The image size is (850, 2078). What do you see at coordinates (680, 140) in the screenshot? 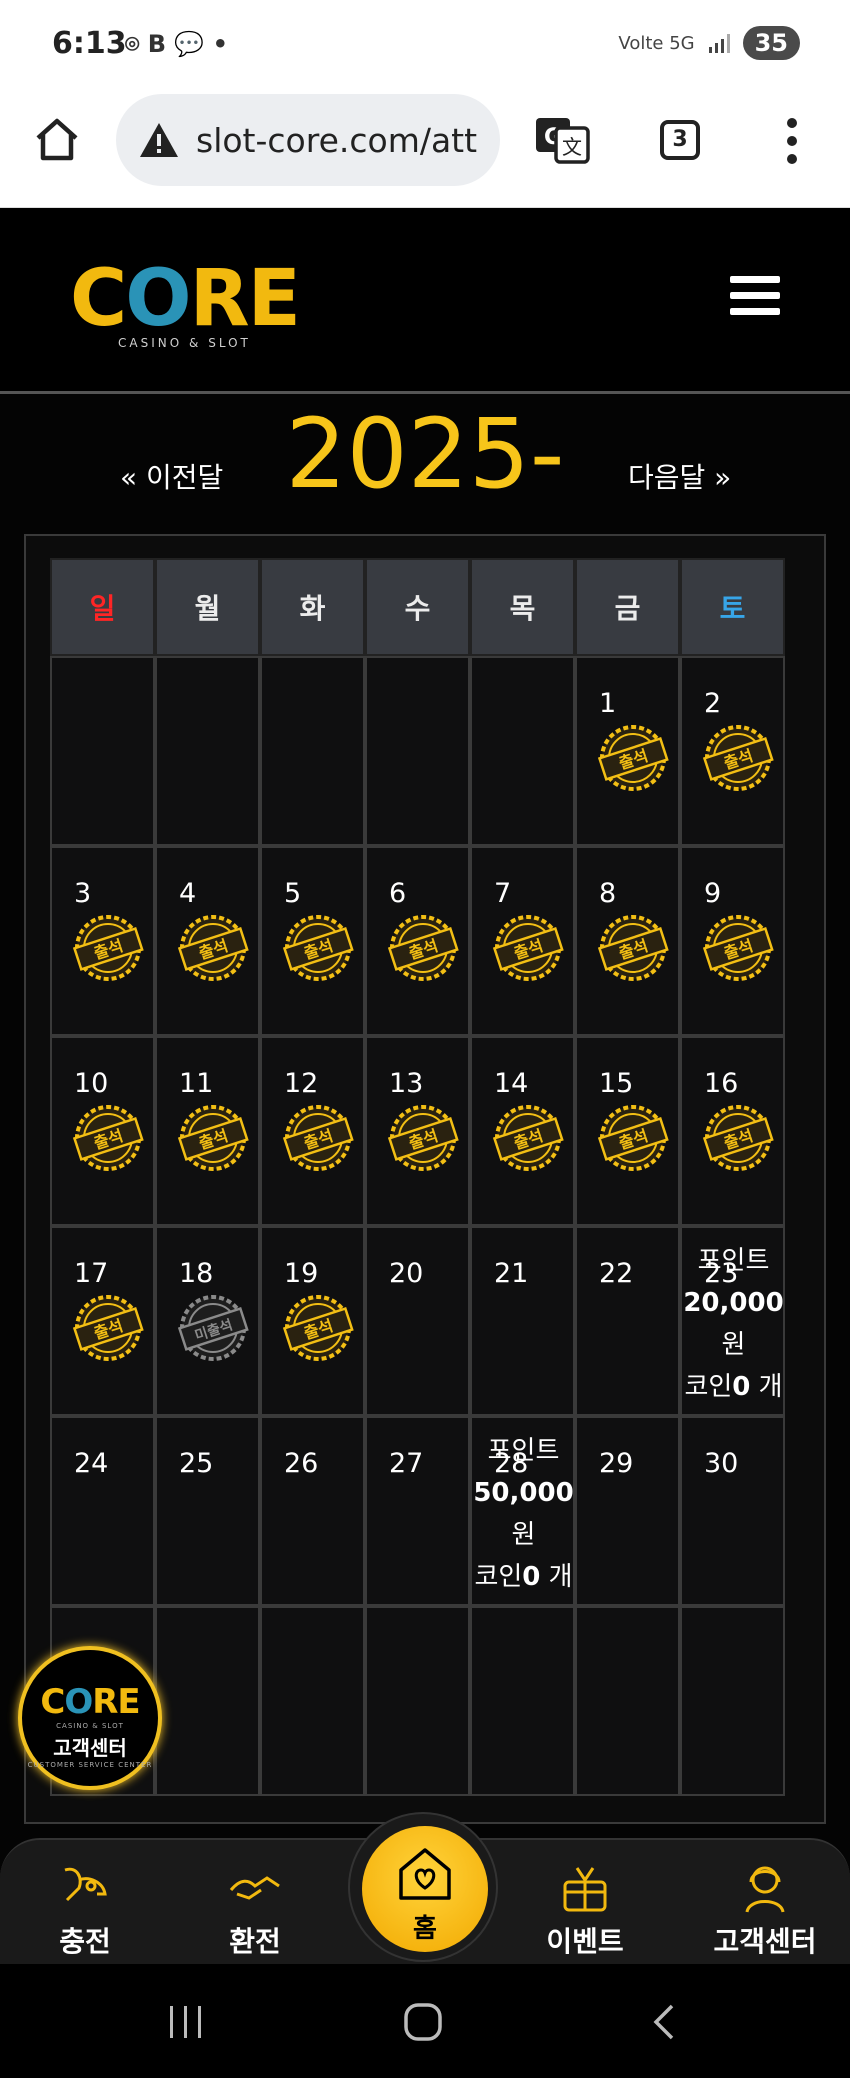
I see `tab-switcher-button: 3` at bounding box center [680, 140].